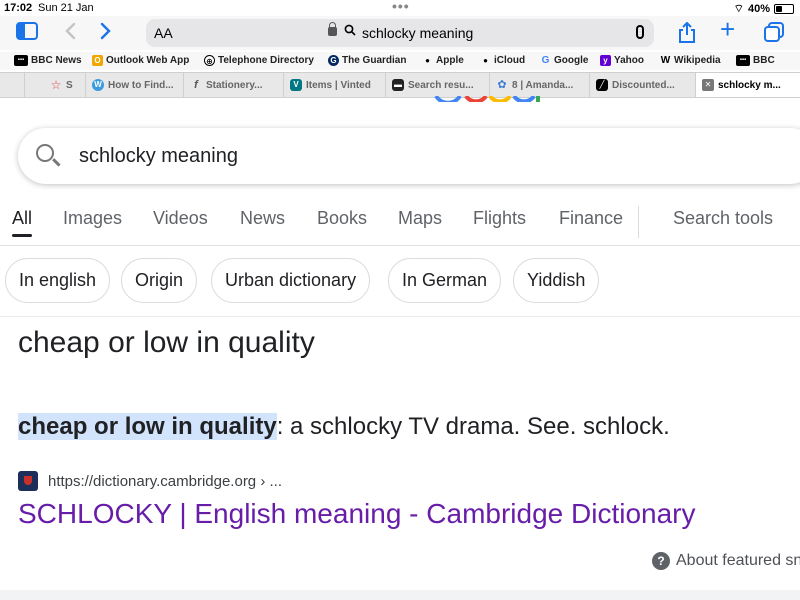 The image size is (800, 600). What do you see at coordinates (502, 85) in the screenshot?
I see `leaf-icon: ✿` at bounding box center [502, 85].